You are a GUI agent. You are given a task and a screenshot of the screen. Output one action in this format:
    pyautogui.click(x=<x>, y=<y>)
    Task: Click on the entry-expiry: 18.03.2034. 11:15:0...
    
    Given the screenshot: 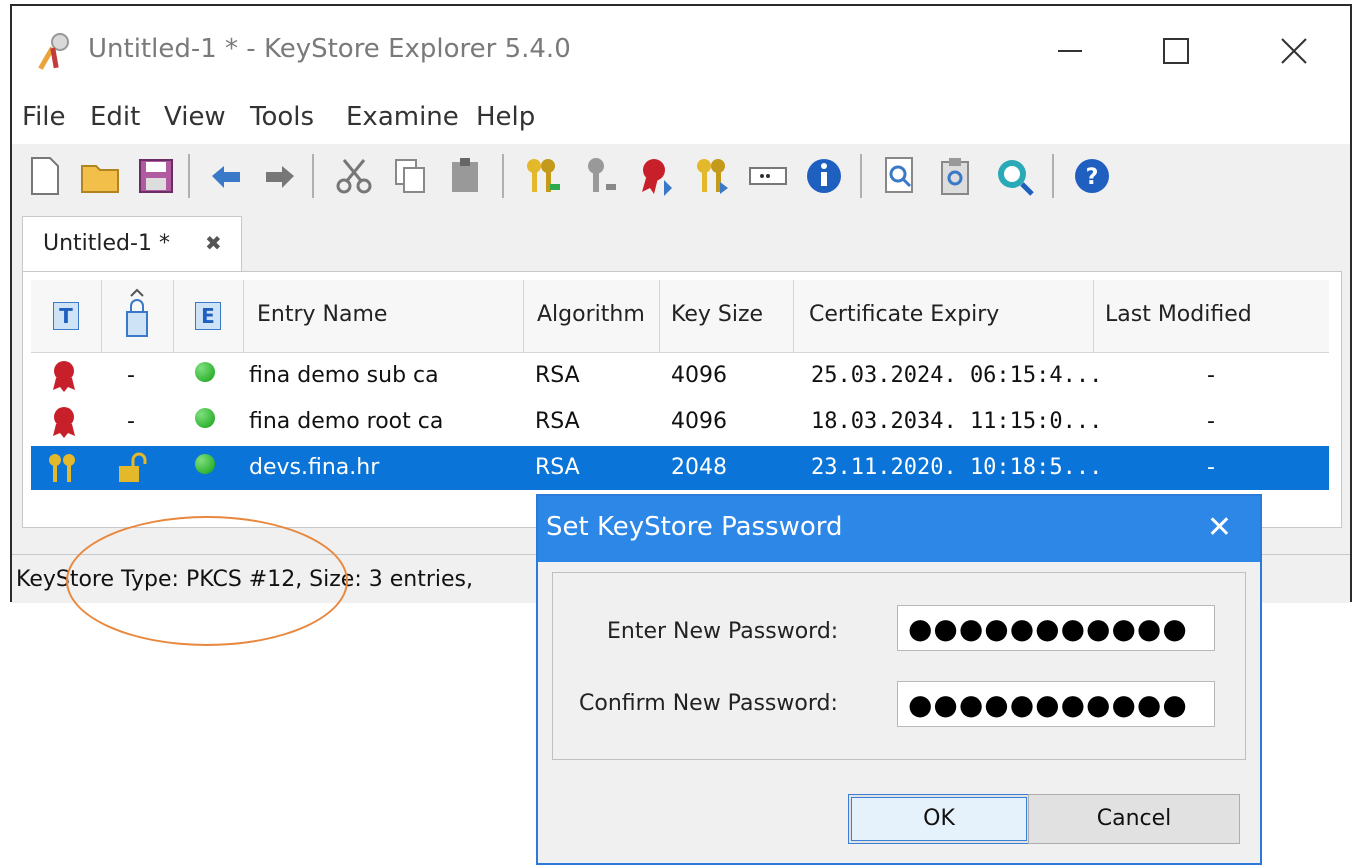 What is the action you would take?
    pyautogui.click(x=957, y=421)
    